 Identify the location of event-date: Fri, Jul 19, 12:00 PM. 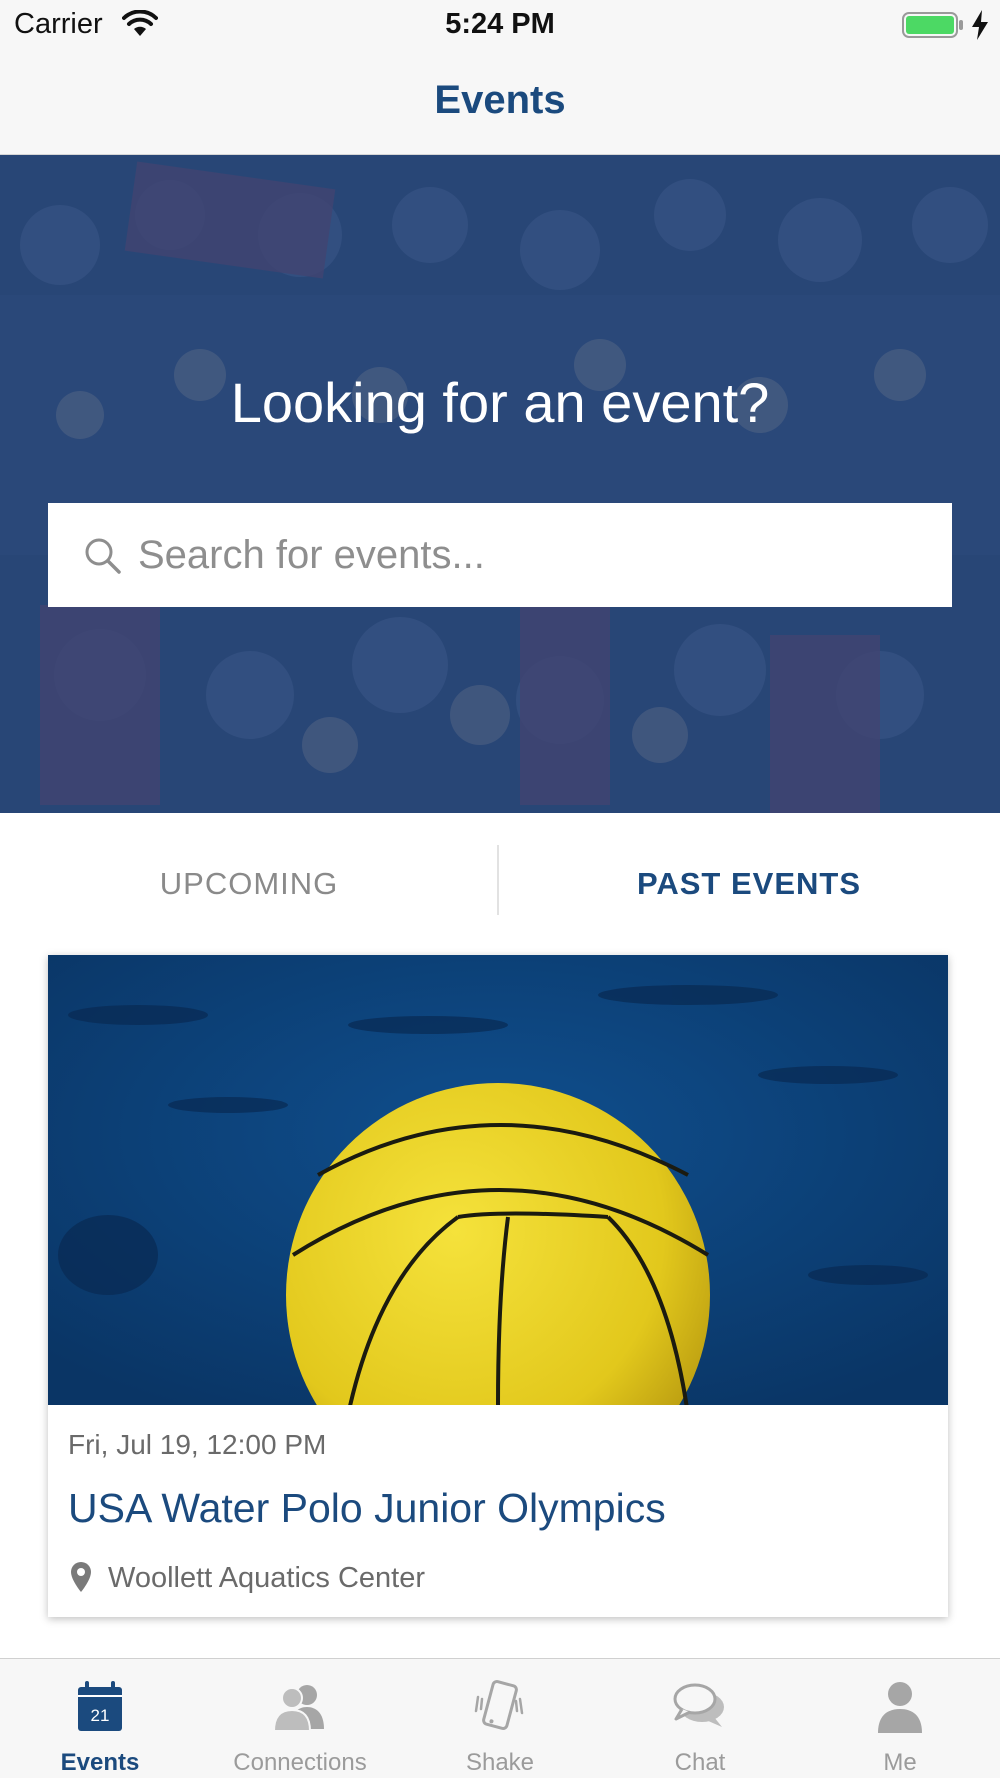
(197, 1444).